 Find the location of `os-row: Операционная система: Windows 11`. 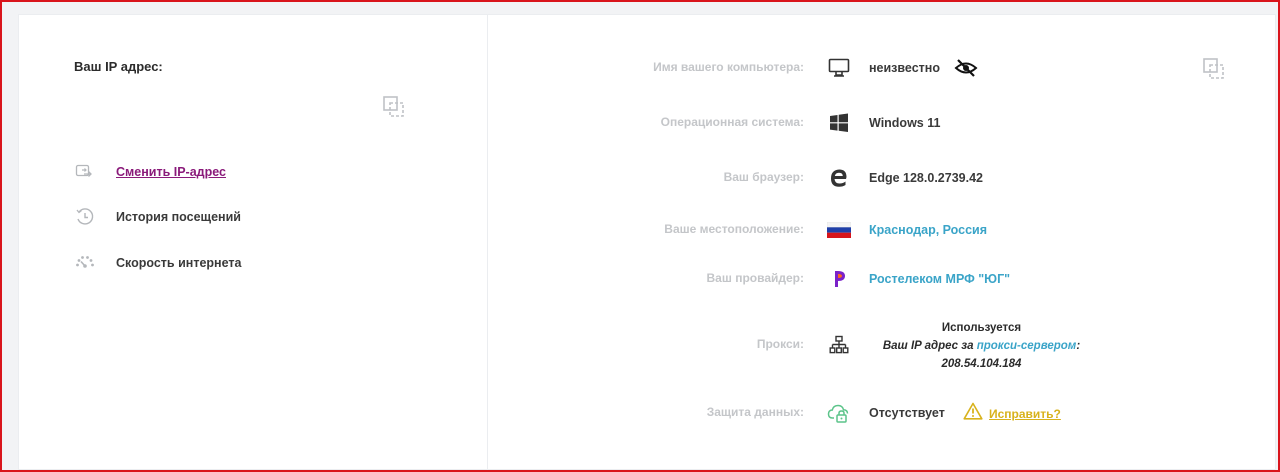

os-row: Операционная система: Windows 11 is located at coordinates (882, 123).